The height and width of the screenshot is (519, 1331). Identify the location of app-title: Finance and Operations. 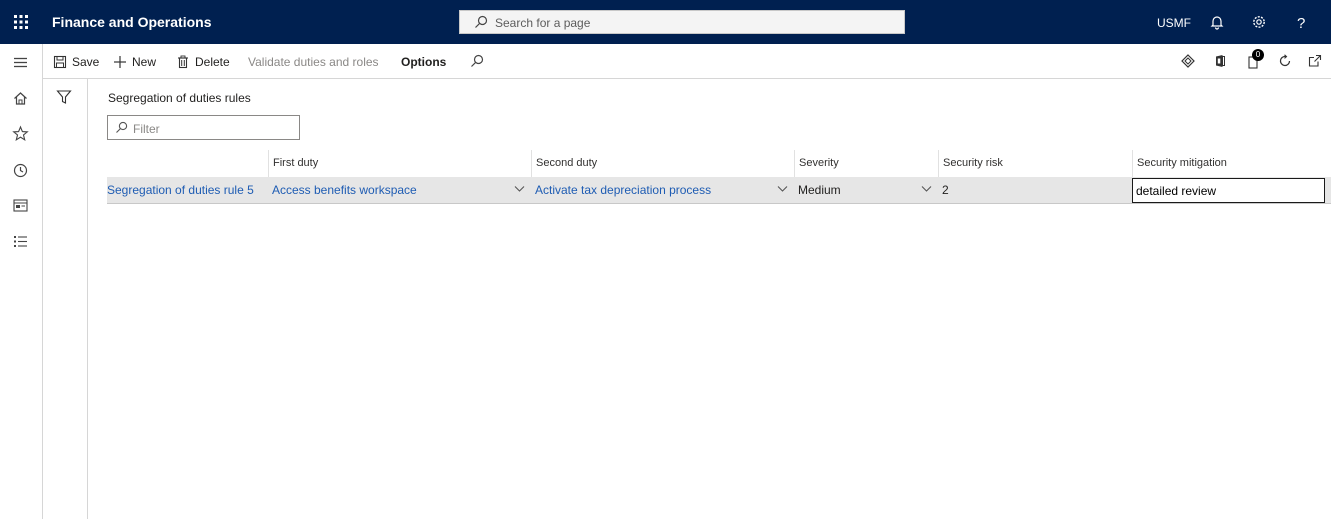
(131, 22).